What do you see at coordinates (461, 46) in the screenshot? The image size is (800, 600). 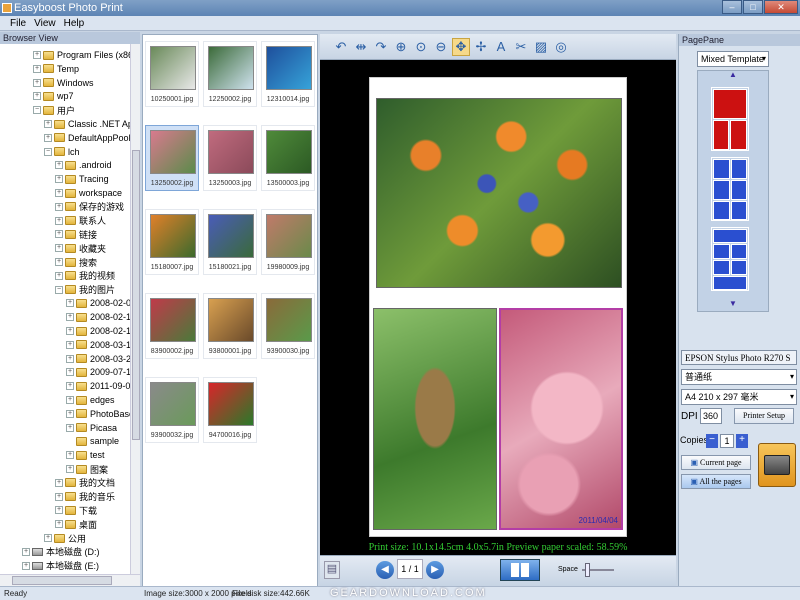 I see `move-icon: ✥` at bounding box center [461, 46].